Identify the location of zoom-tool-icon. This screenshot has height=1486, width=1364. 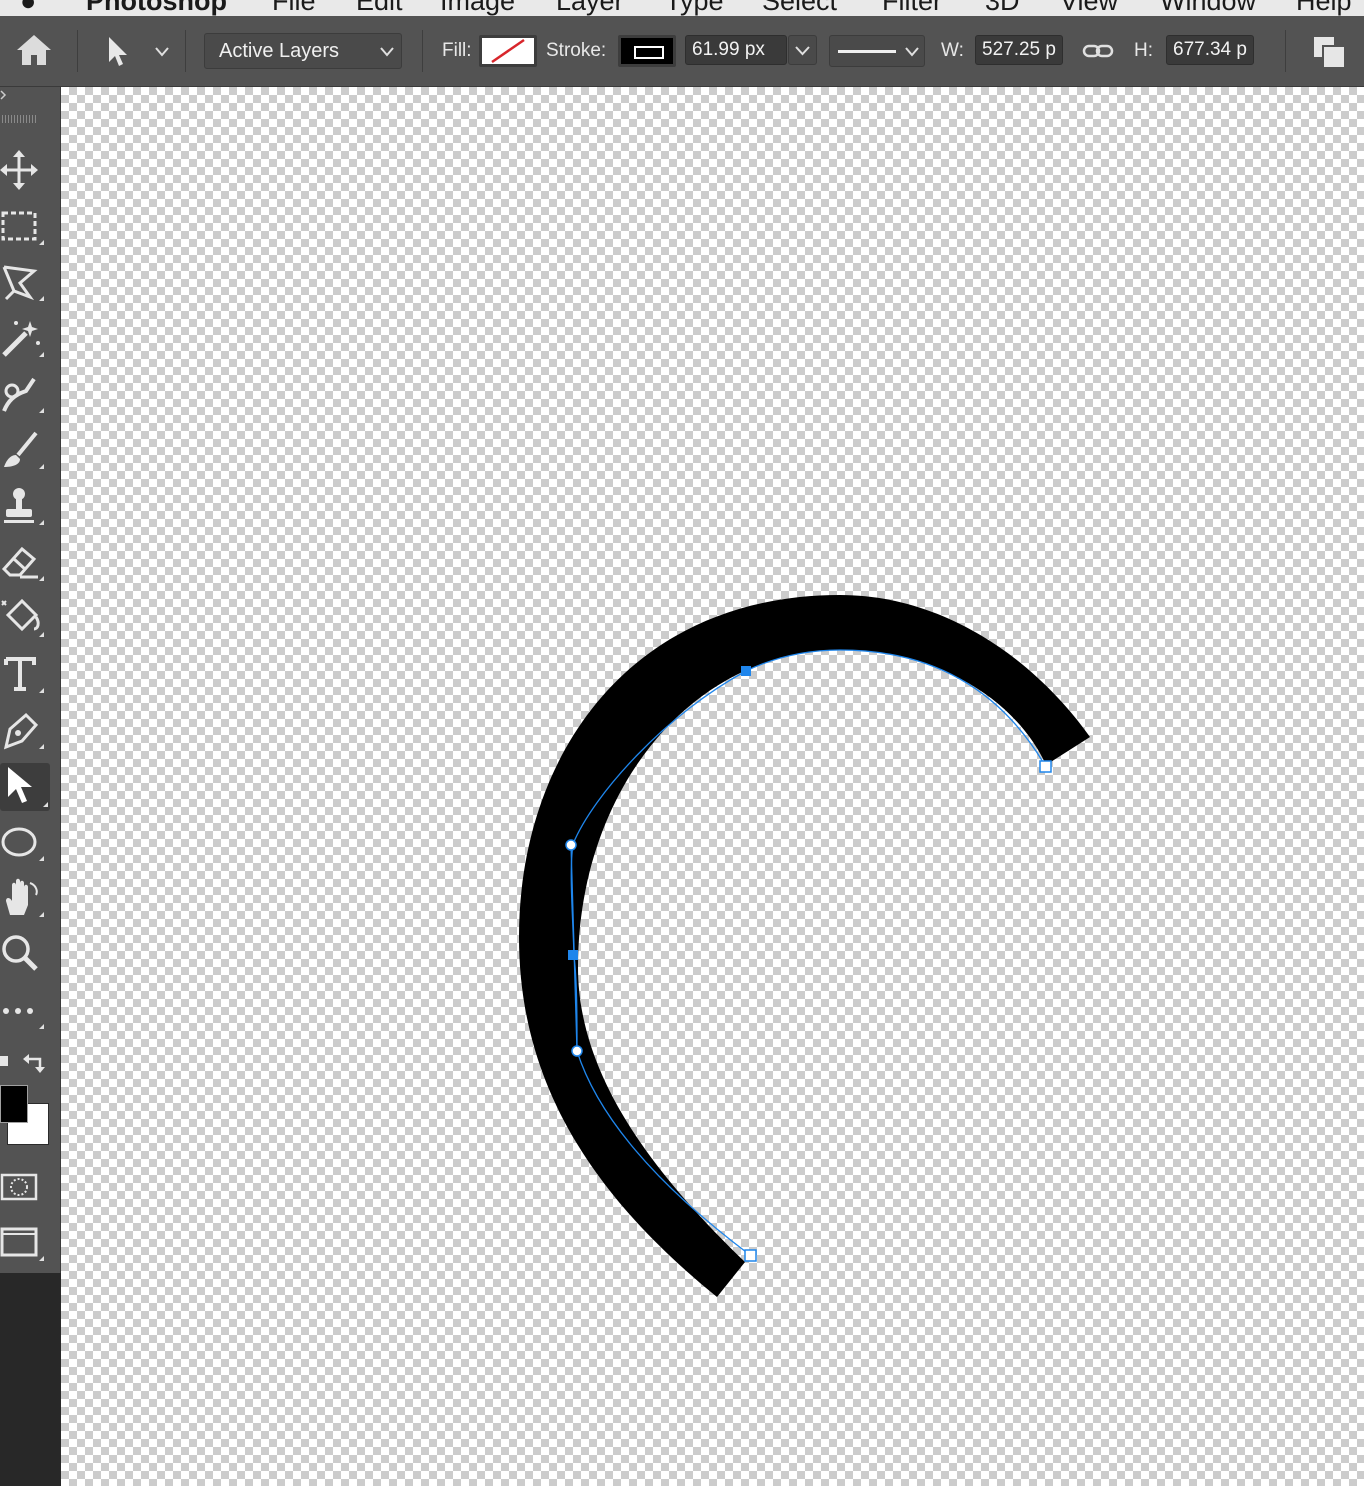
(23, 954).